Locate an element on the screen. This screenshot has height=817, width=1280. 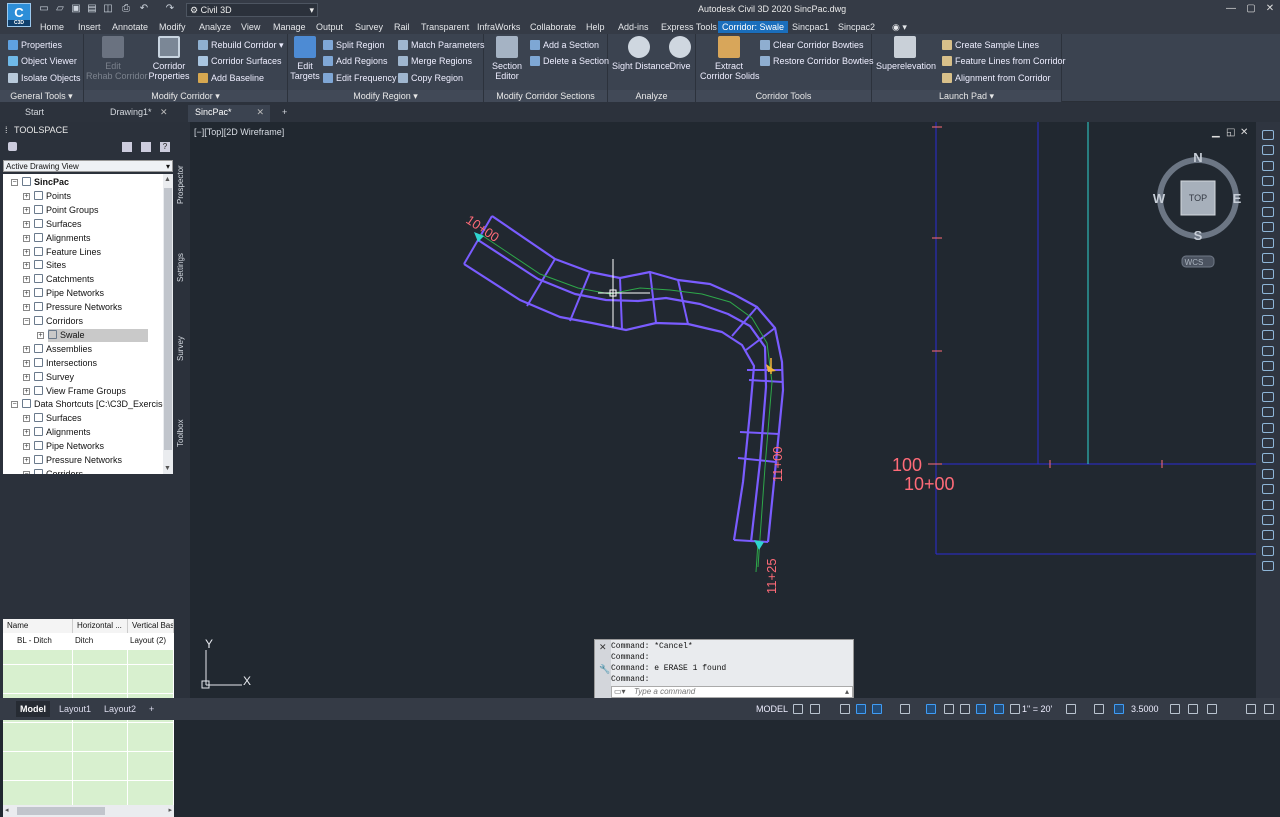
tree-item: Catchments is located at coordinates (64, 279).